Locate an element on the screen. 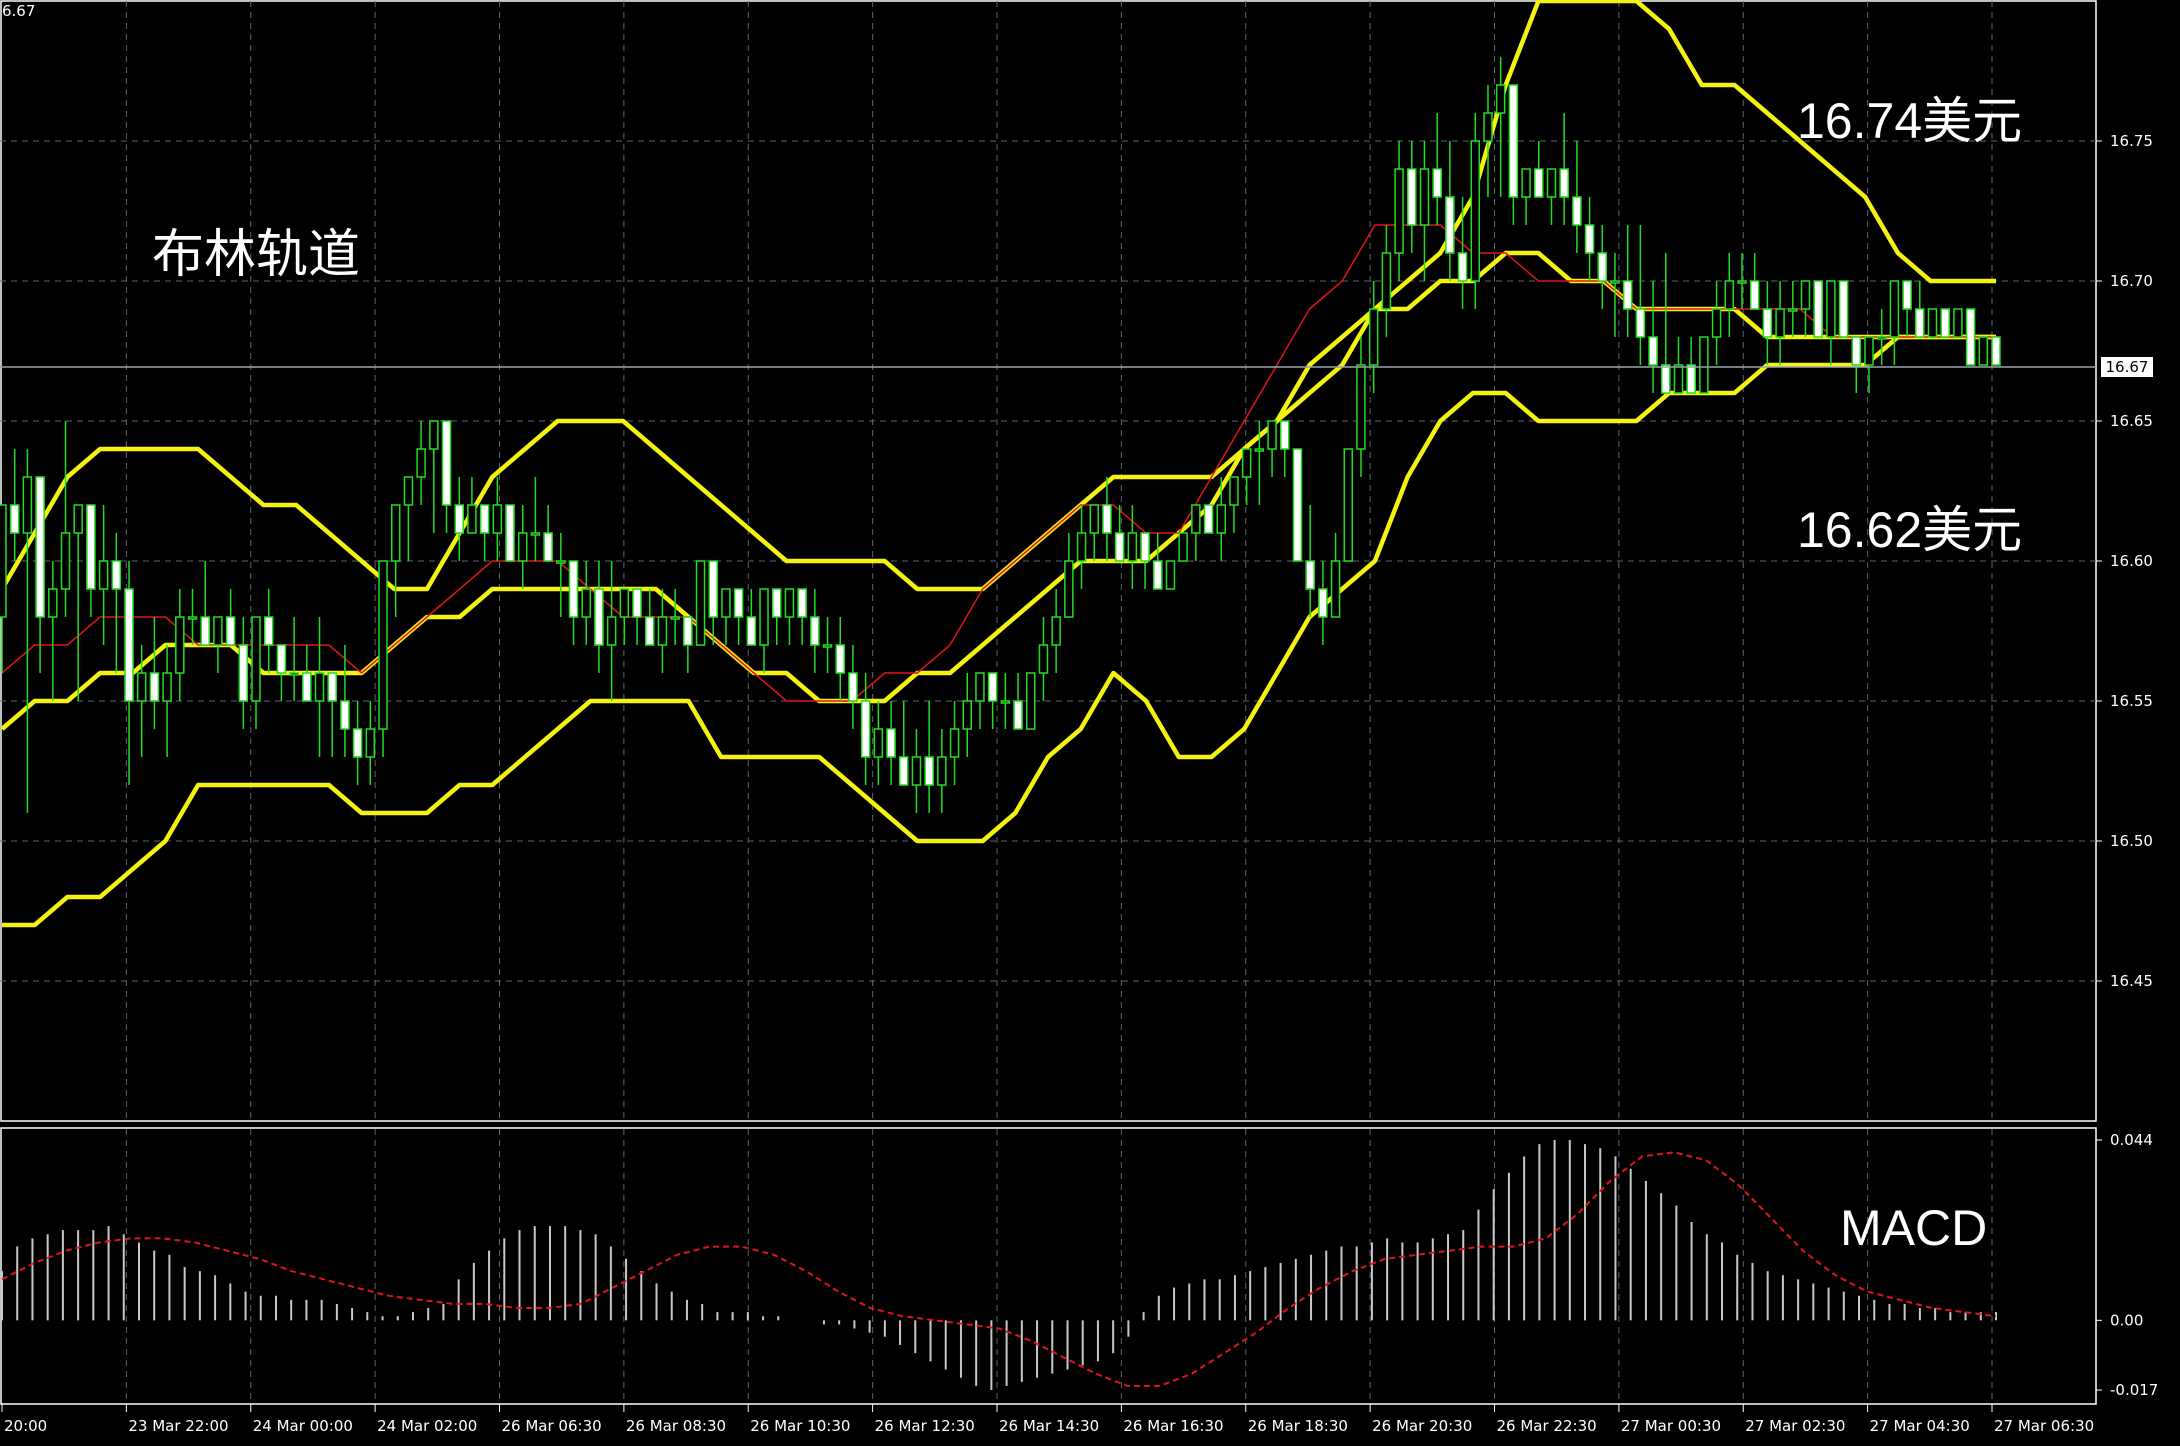  current-price-value: 16.67 is located at coordinates (2127, 367).